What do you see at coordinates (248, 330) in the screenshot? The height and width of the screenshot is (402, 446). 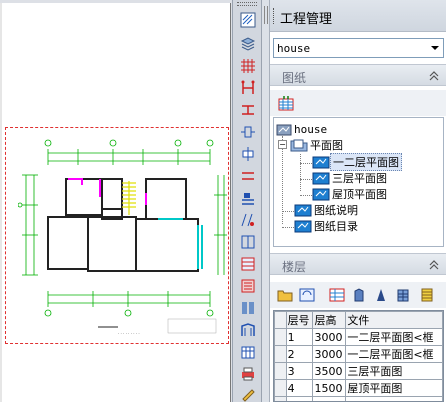 I see `3d-model-icon` at bounding box center [248, 330].